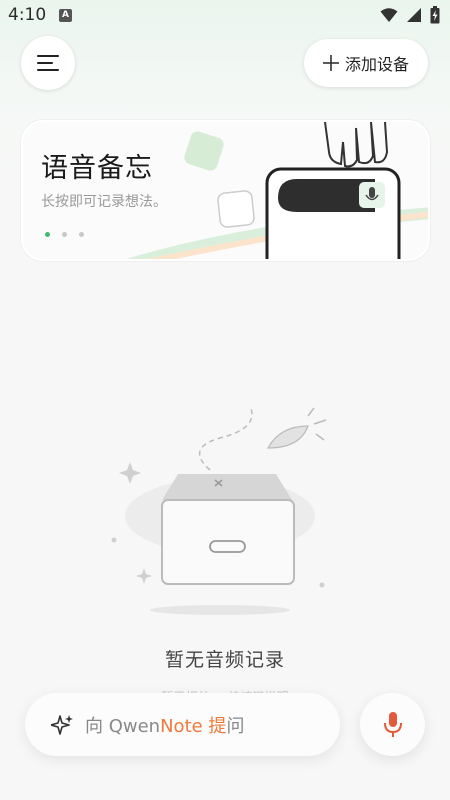 Image resolution: width=450 pixels, height=800 pixels. I want to click on carousel-dot-active, so click(47, 234).